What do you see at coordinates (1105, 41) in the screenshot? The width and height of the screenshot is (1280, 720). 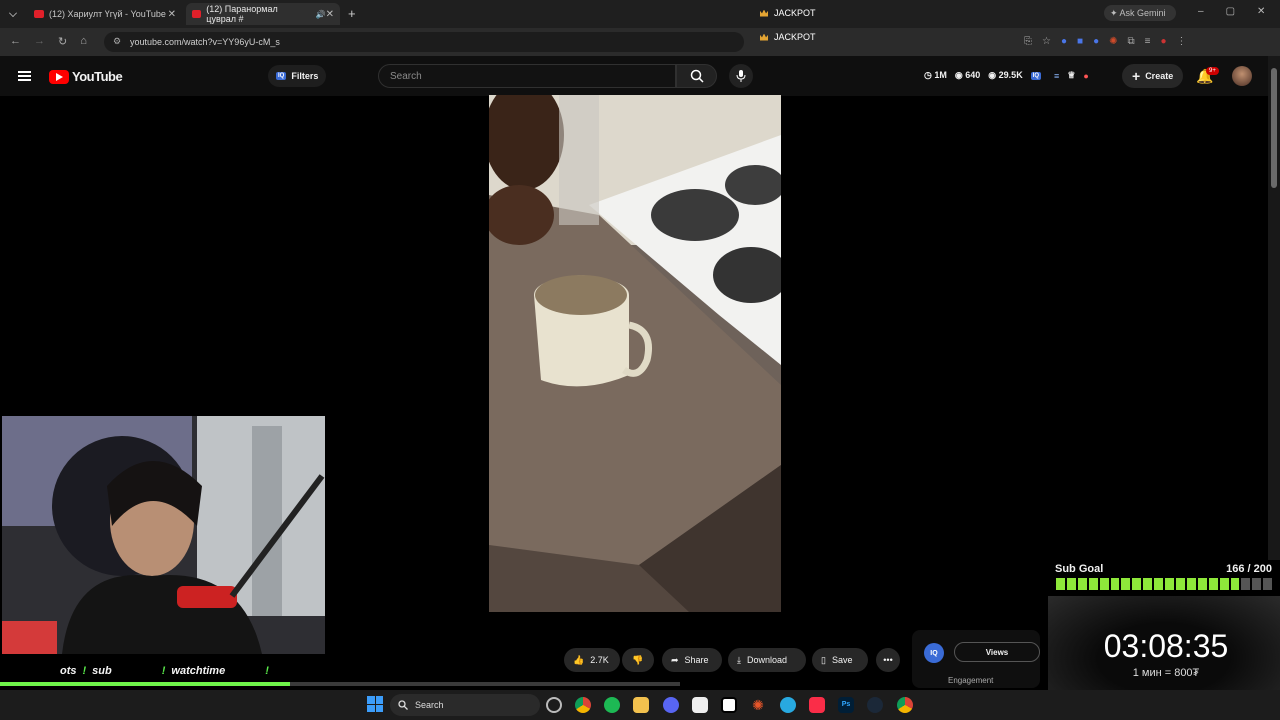 I see `extension-icons: ⎘ ☆ ● ■ ● ✺ ⧉ ≡ ● ⋮` at bounding box center [1105, 41].